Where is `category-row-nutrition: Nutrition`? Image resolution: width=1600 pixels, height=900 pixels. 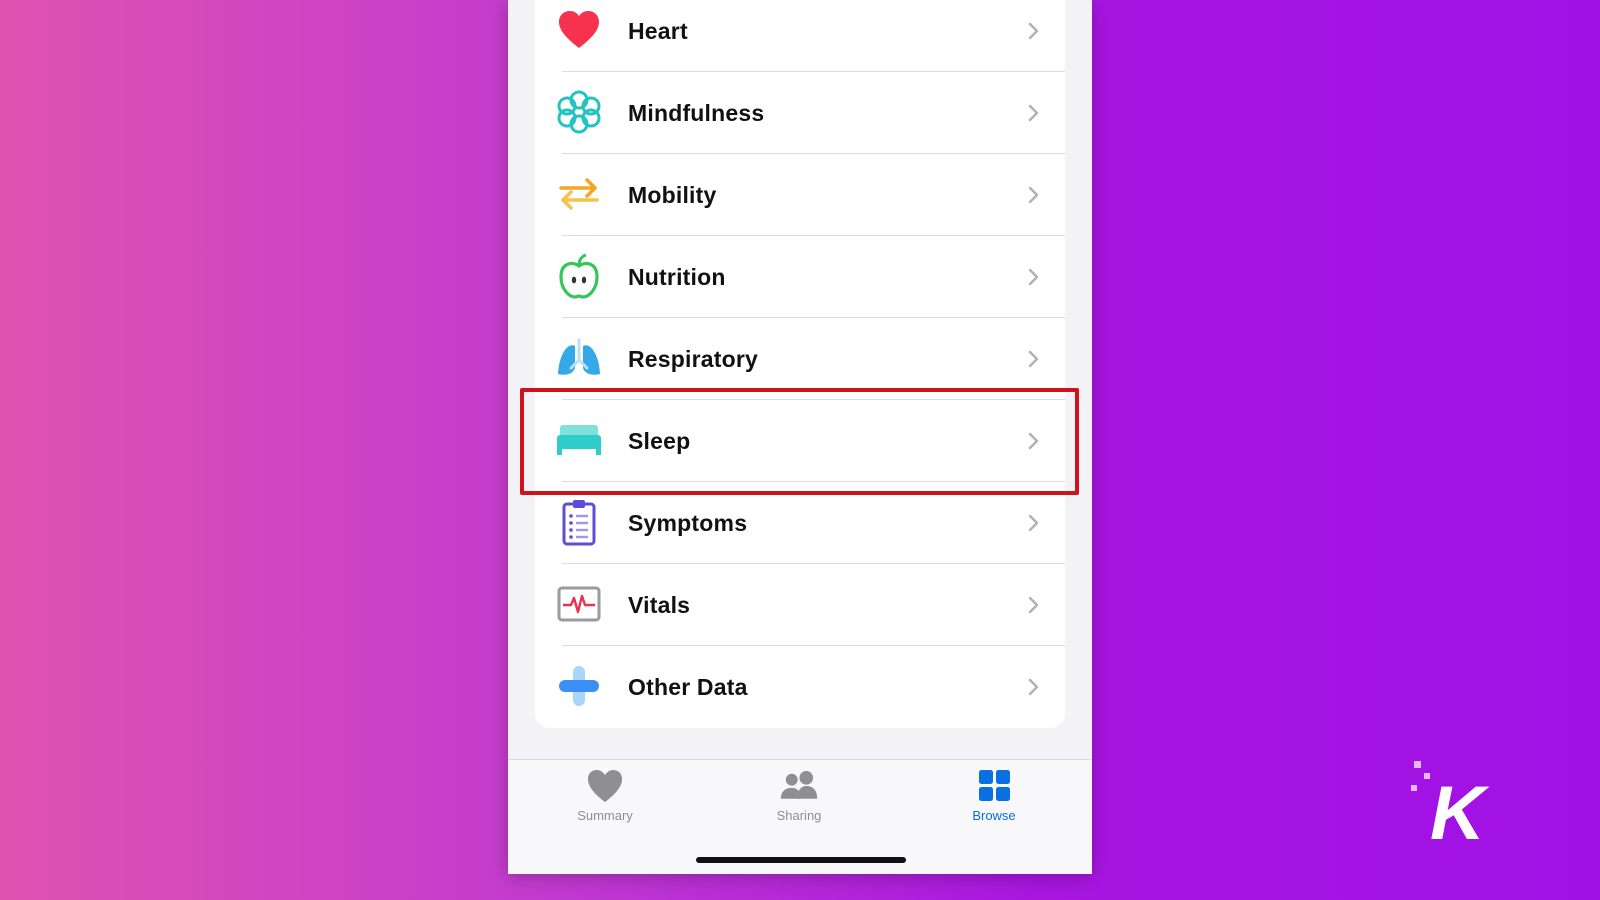
category-row-nutrition: Nutrition is located at coordinates (800, 277).